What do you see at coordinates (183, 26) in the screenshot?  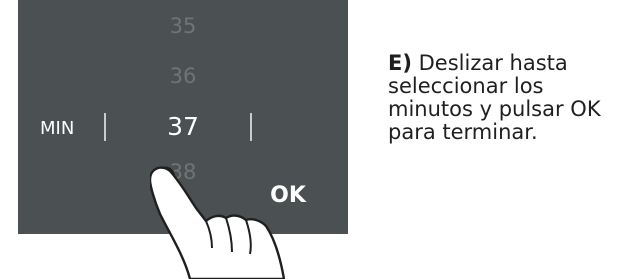 I see `picker-value-35: 35` at bounding box center [183, 26].